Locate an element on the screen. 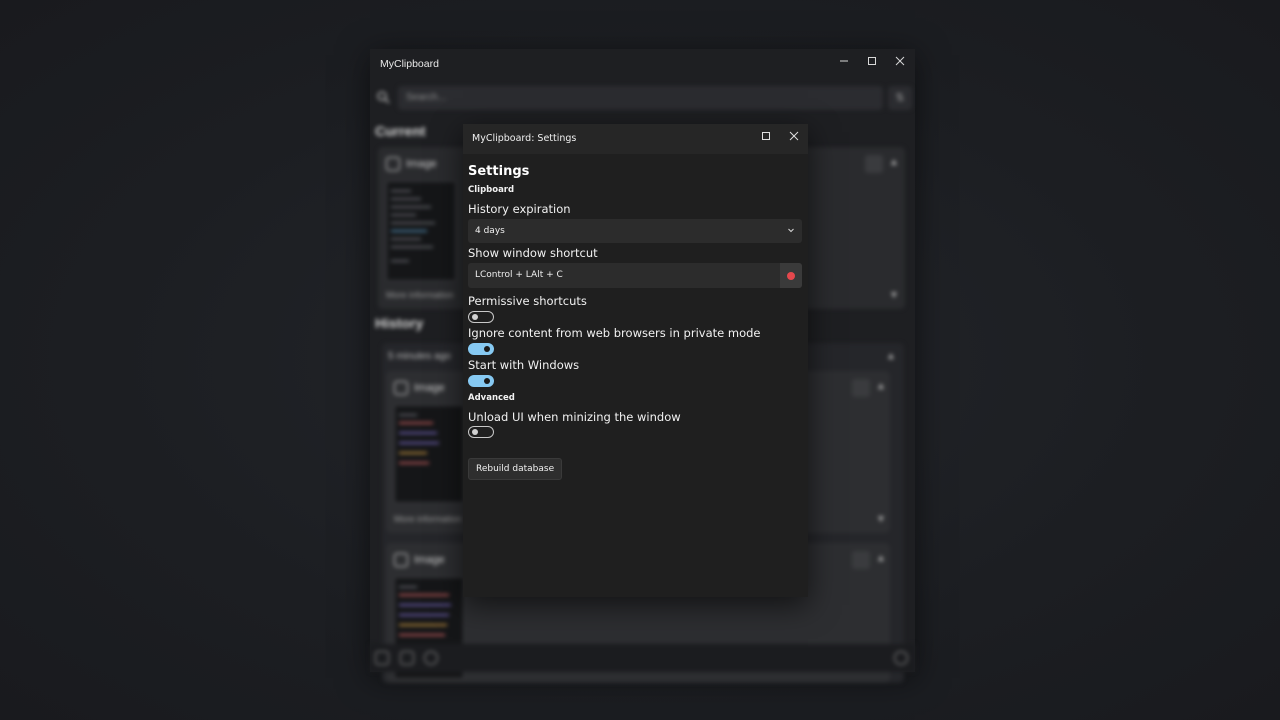 This screenshot has width=1280, height=720. maximize-button is located at coordinates (872, 61).